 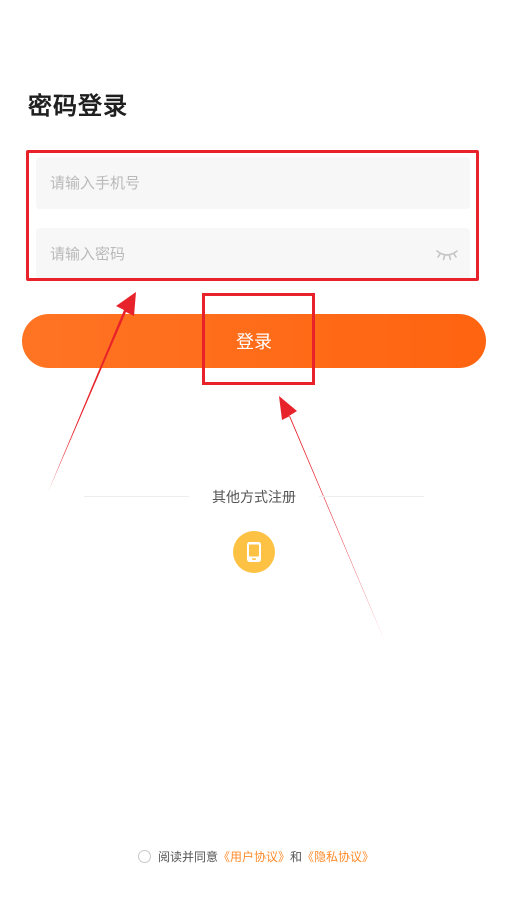 I want to click on other-methods-divider: 其他方式注册, so click(x=254, y=496).